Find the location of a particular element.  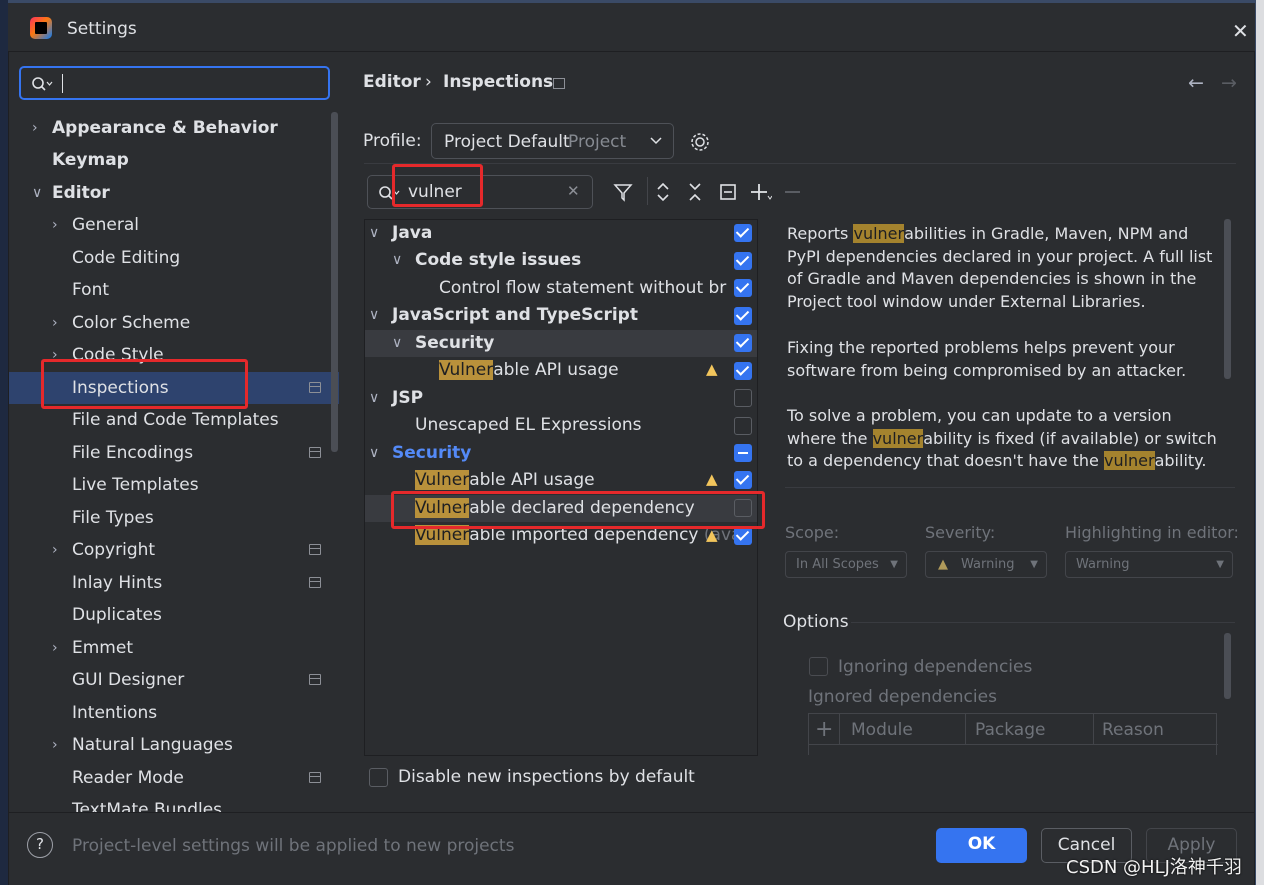

sidebar-item: Reader Mode is located at coordinates (174, 778).